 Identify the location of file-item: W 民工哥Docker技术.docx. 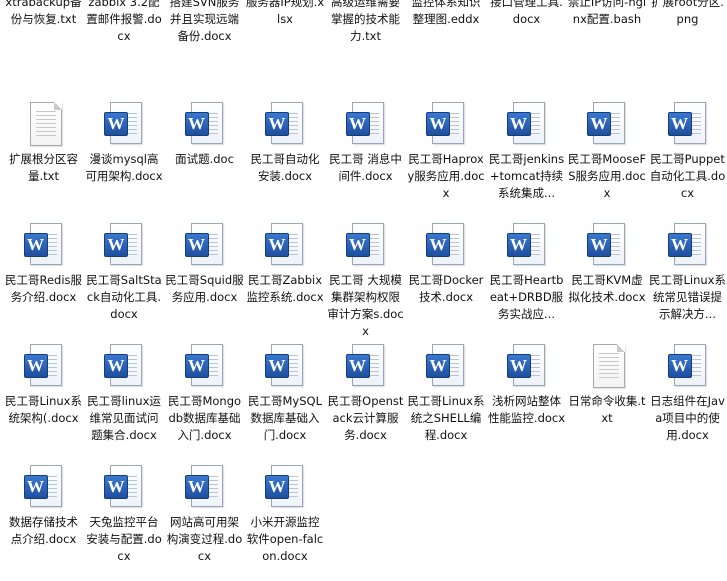
(446, 279).